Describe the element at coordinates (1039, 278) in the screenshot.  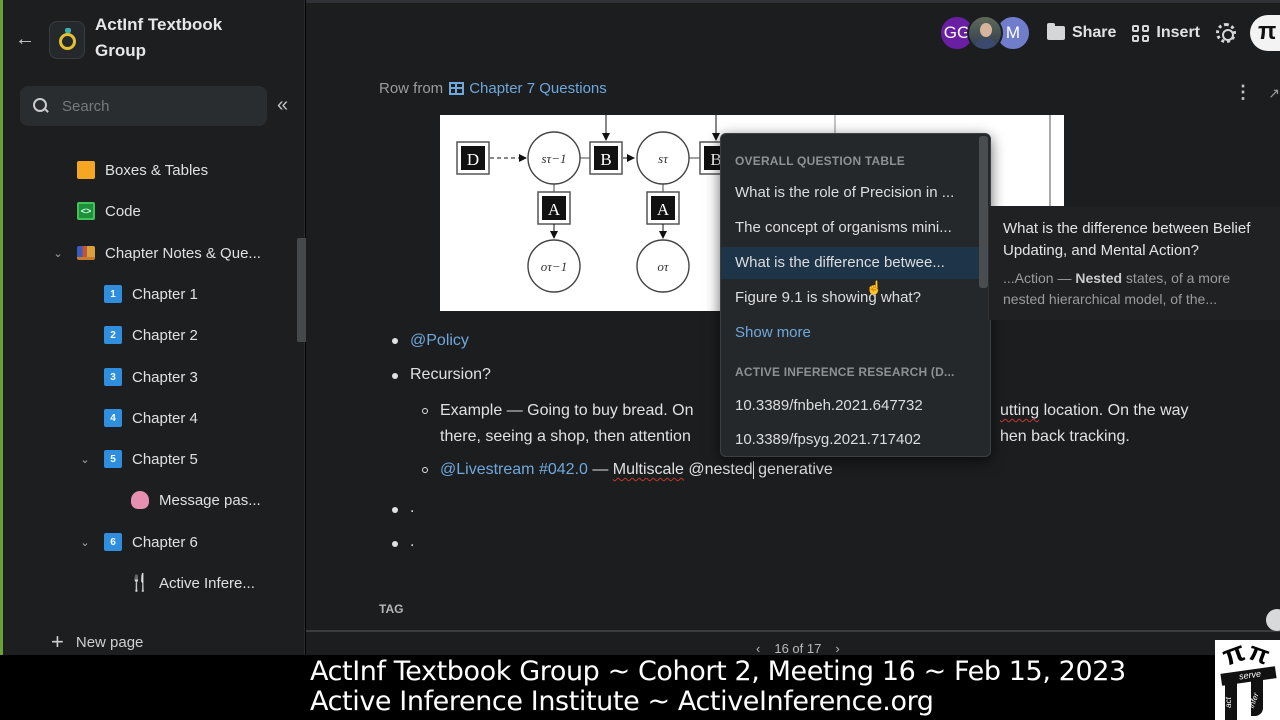
I see `snippet-pre: ...Action —` at that location.